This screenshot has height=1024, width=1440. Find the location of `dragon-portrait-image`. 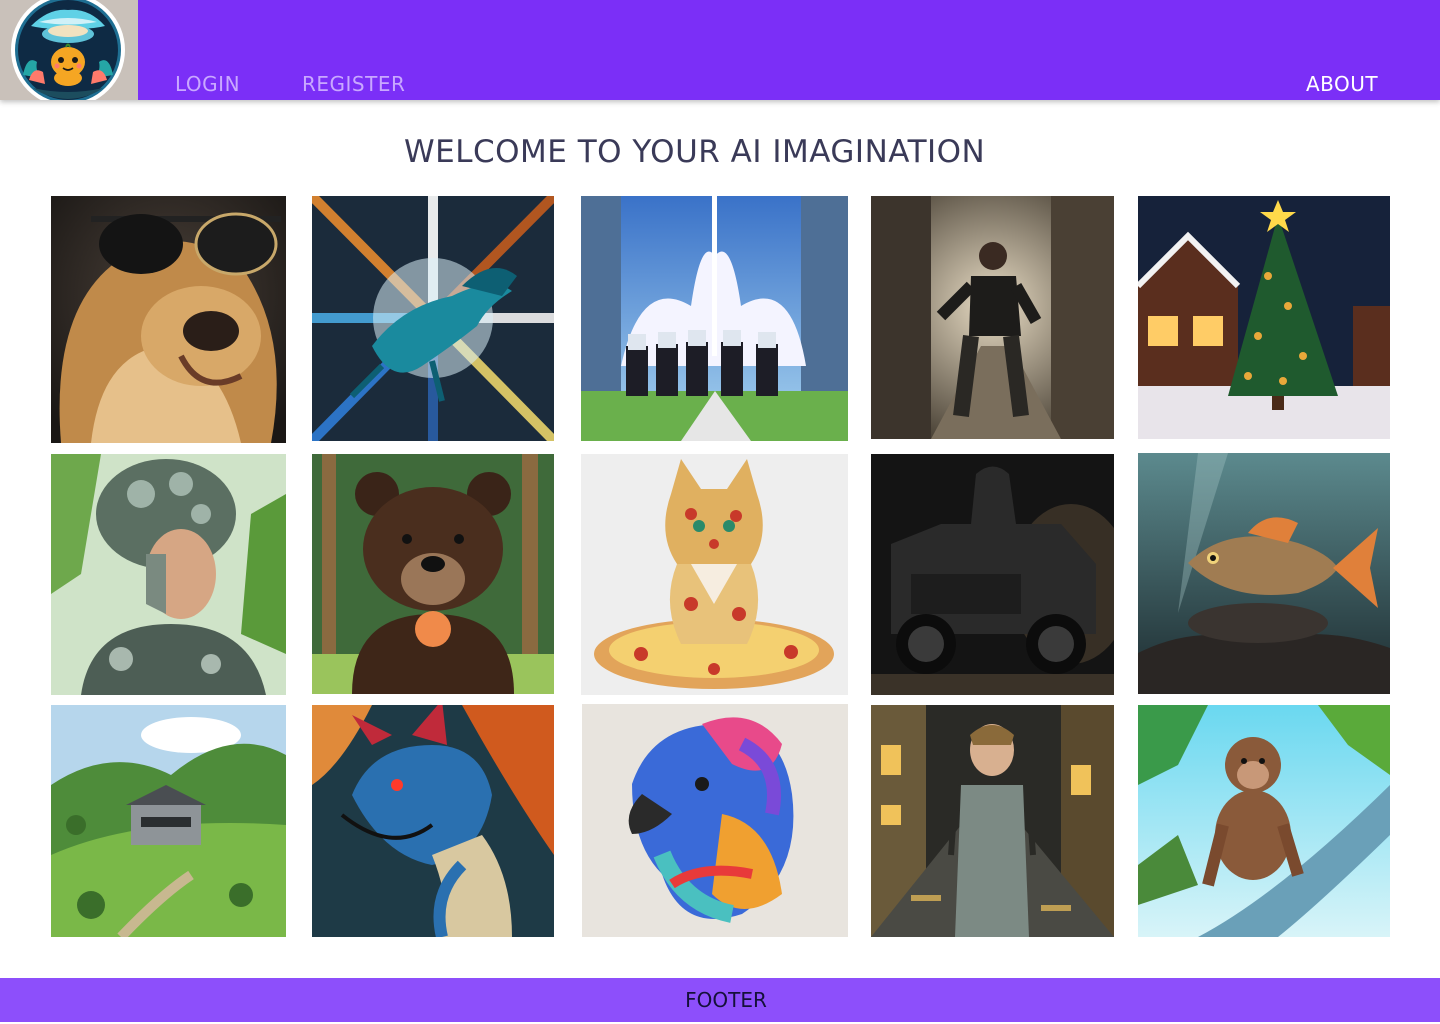

dragon-portrait-image is located at coordinates (433, 821).